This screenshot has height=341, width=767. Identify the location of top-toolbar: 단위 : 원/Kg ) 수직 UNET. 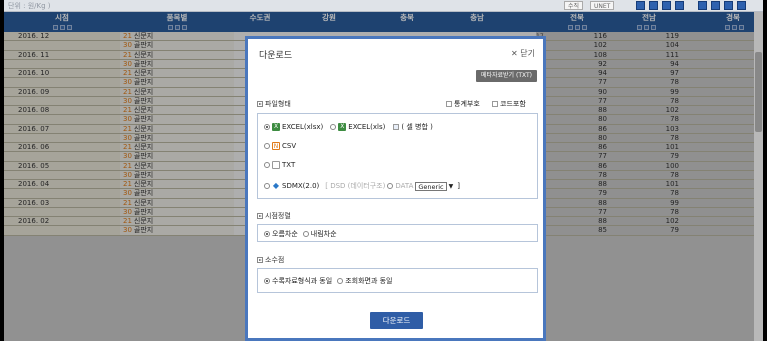
(383, 6).